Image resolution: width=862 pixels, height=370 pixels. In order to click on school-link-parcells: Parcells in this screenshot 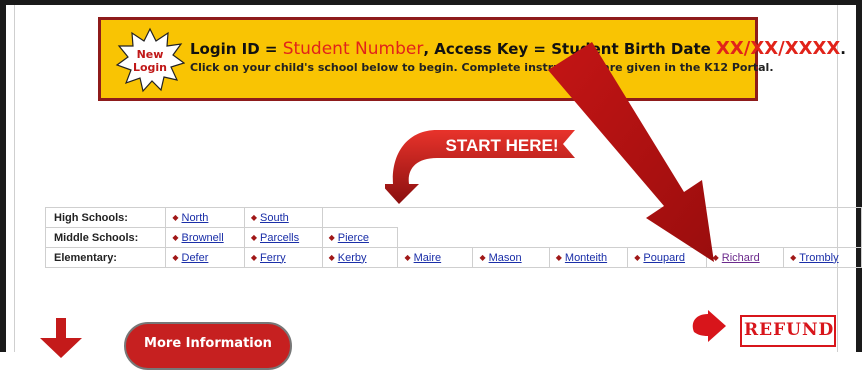, I will do `click(279, 238)`.